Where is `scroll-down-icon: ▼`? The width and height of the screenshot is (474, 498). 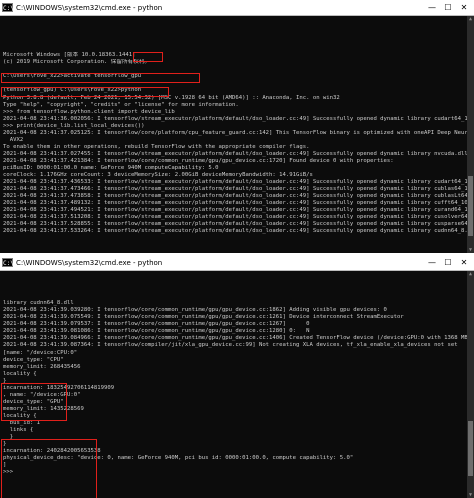 scroll-down-icon: ▼ is located at coordinates (470, 495).